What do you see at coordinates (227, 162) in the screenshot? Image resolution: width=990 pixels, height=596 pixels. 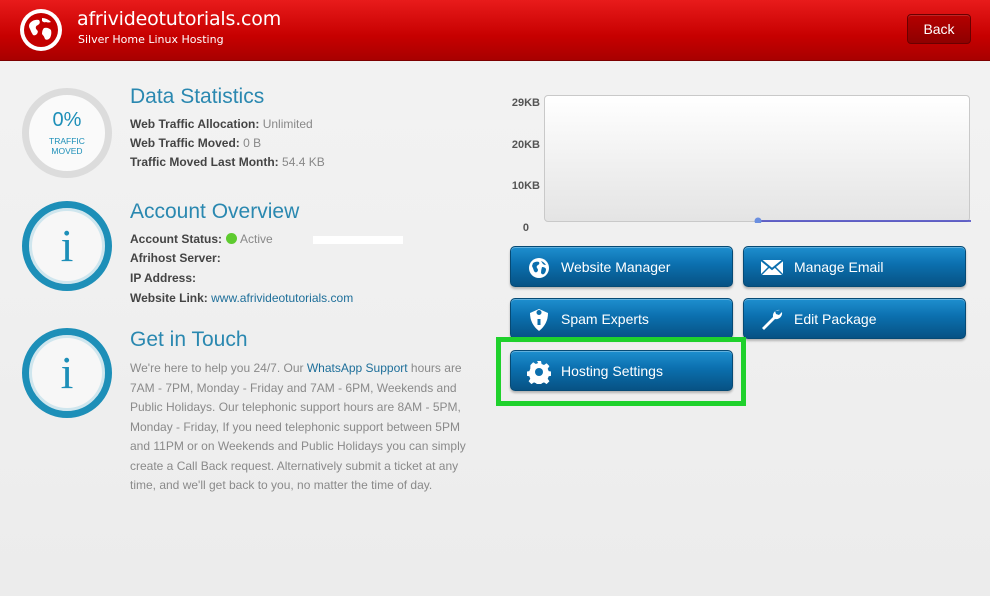 I see `traffic-last-month-row: Traffic Moved Last Month: 54.4 KB` at bounding box center [227, 162].